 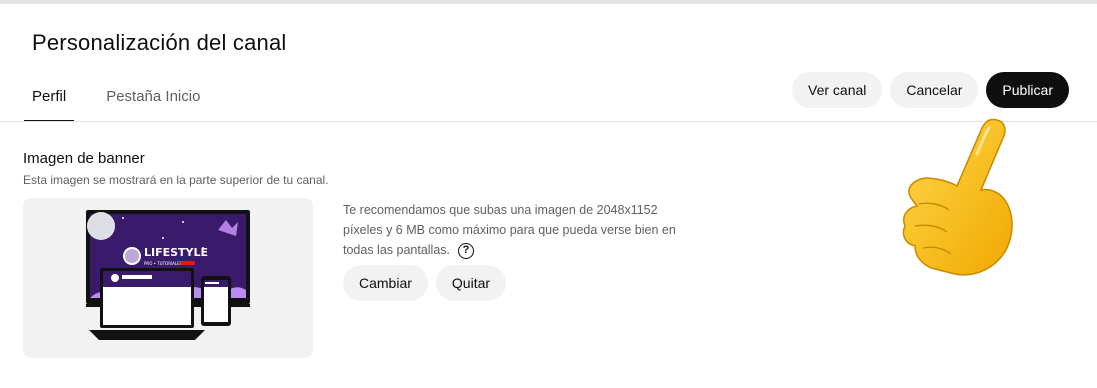 What do you see at coordinates (188, 263) in the screenshot?
I see `banner-red-pill` at bounding box center [188, 263].